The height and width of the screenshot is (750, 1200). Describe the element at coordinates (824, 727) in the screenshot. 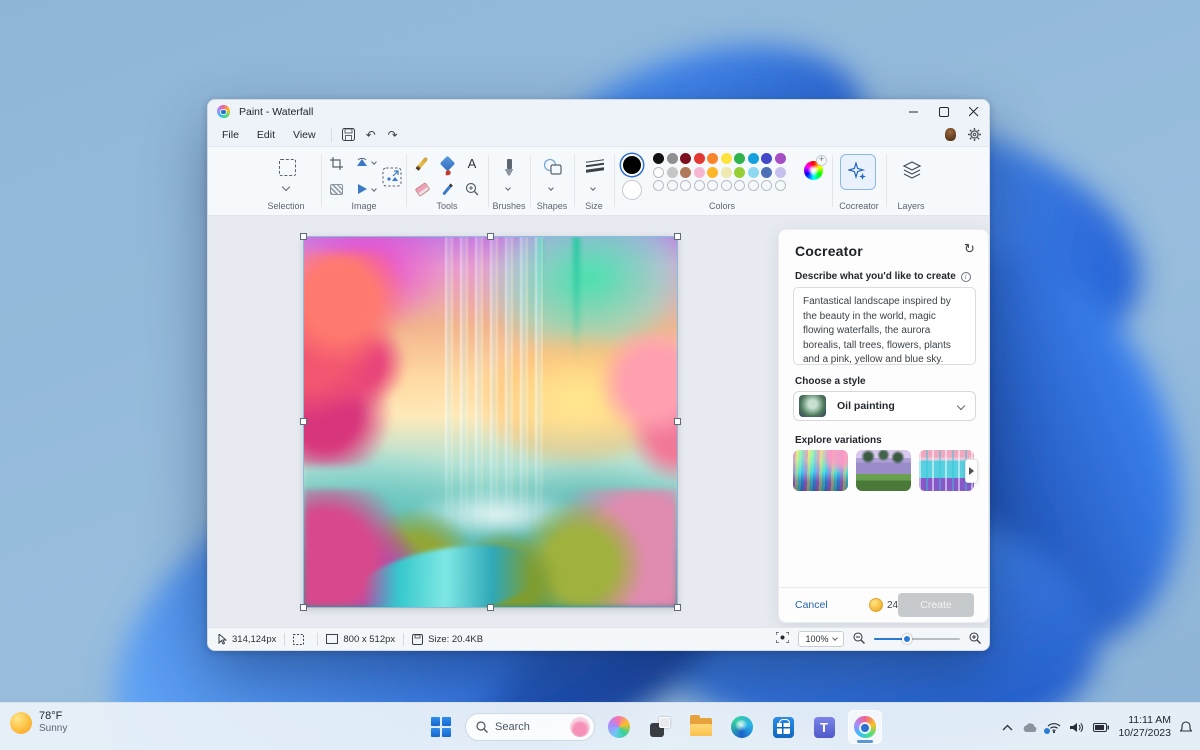

I see `teams-button: T` at that location.